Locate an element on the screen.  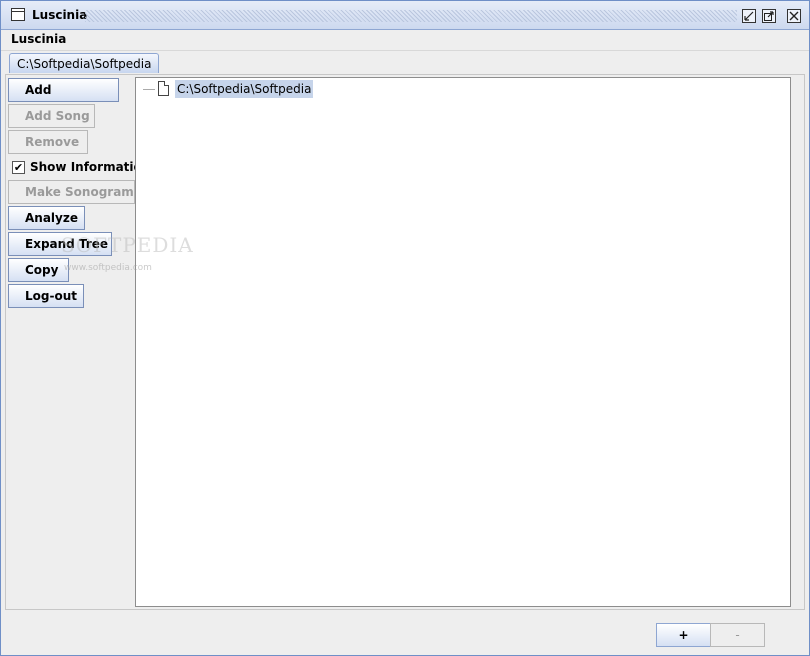
tab-strip: C:\Softpedia\Softpedia is located at coordinates (405, 63).